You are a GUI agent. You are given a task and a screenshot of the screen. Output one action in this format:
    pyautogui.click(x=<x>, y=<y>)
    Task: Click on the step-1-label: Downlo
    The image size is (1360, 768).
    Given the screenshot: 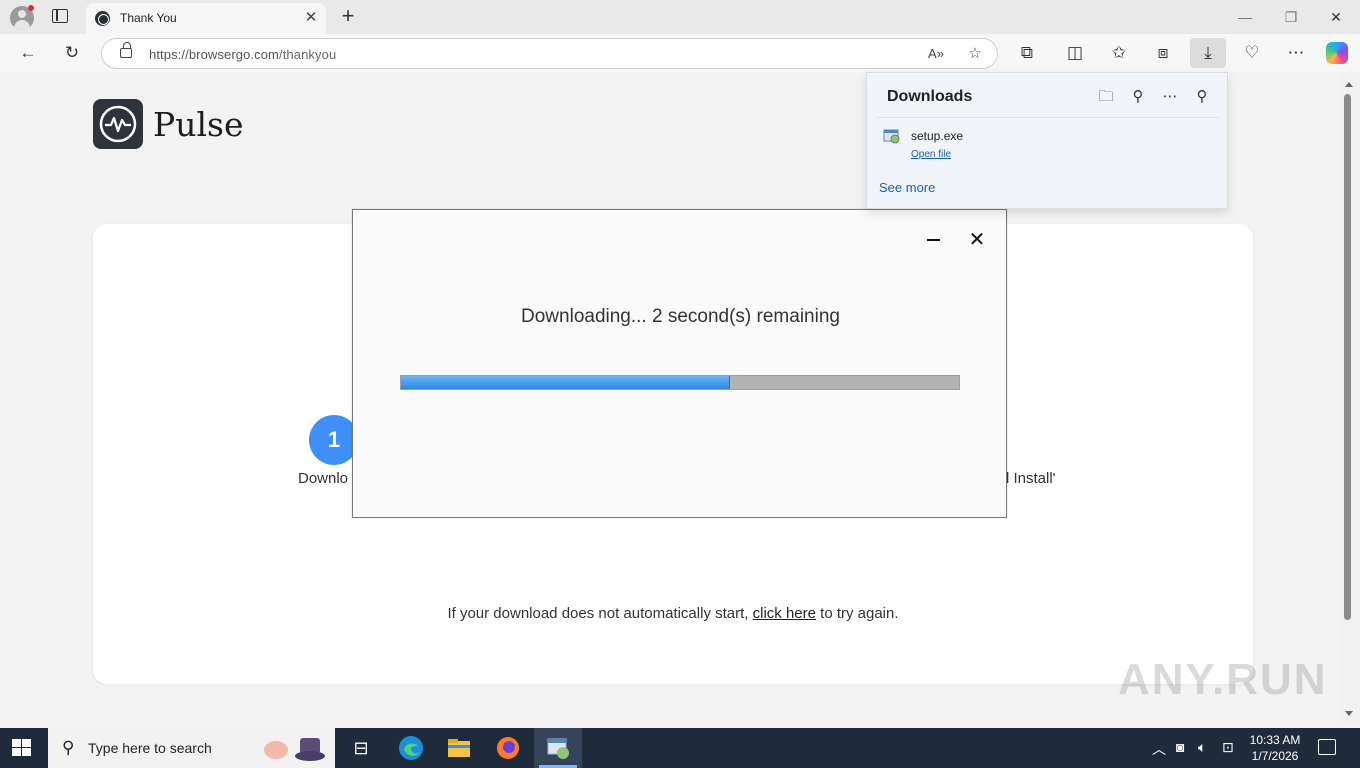 What is the action you would take?
    pyautogui.click(x=323, y=478)
    